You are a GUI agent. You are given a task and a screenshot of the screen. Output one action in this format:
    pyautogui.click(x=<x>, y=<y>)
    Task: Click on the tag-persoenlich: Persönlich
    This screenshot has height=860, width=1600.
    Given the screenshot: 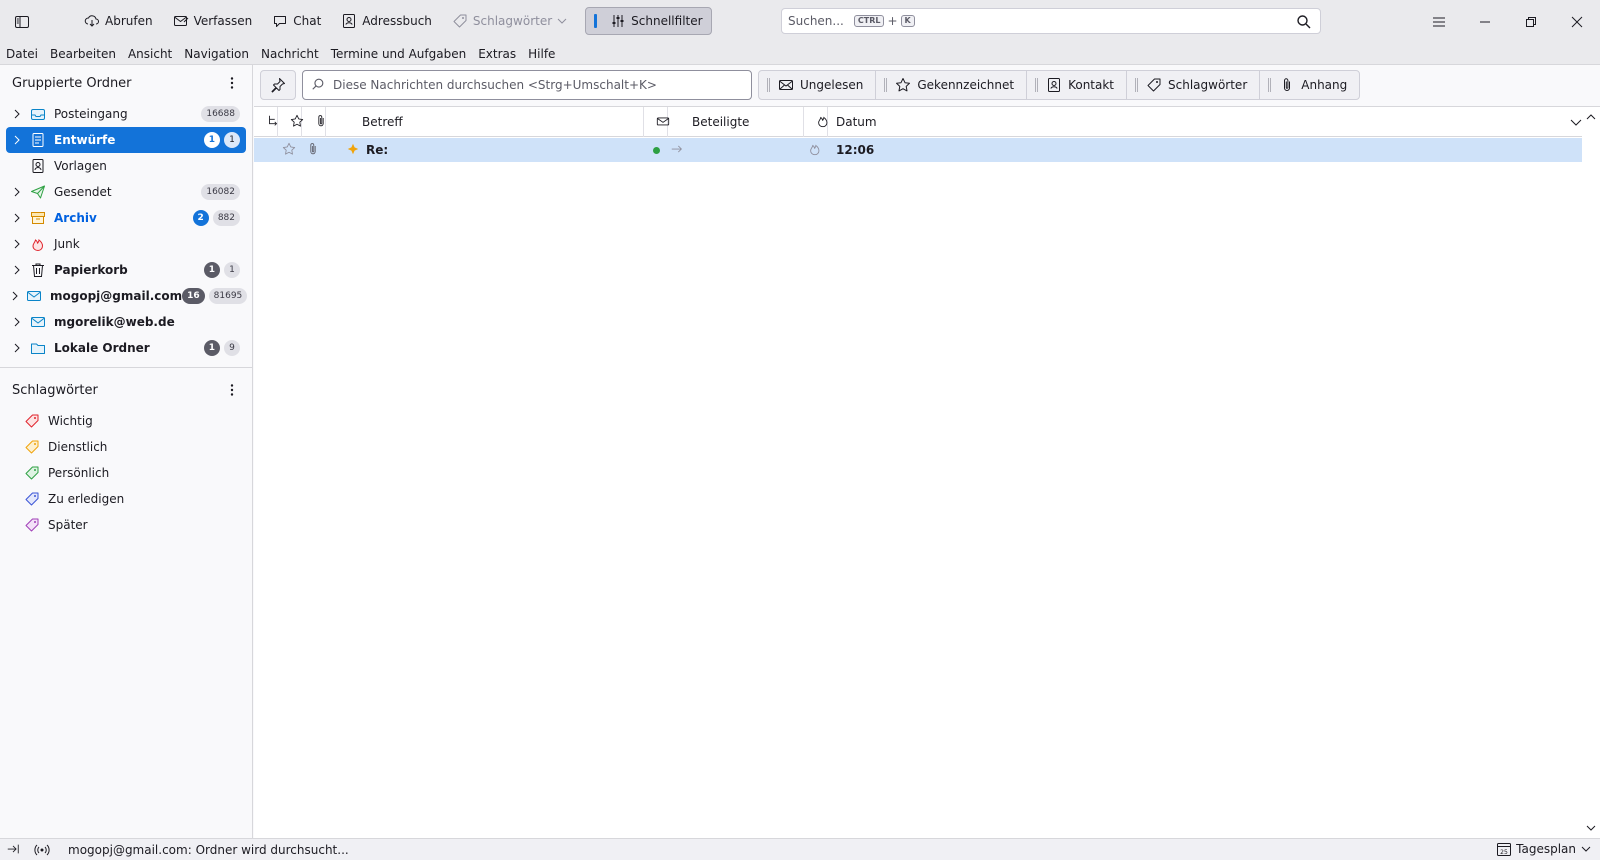 What is the action you would take?
    pyautogui.click(x=126, y=473)
    